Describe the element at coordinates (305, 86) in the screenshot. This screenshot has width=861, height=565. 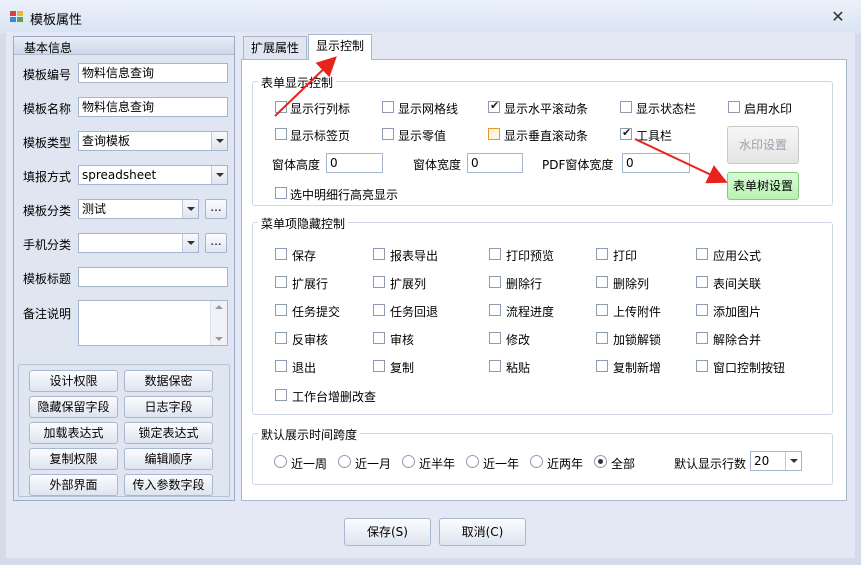
I see `arrow-to-display-tab` at that location.